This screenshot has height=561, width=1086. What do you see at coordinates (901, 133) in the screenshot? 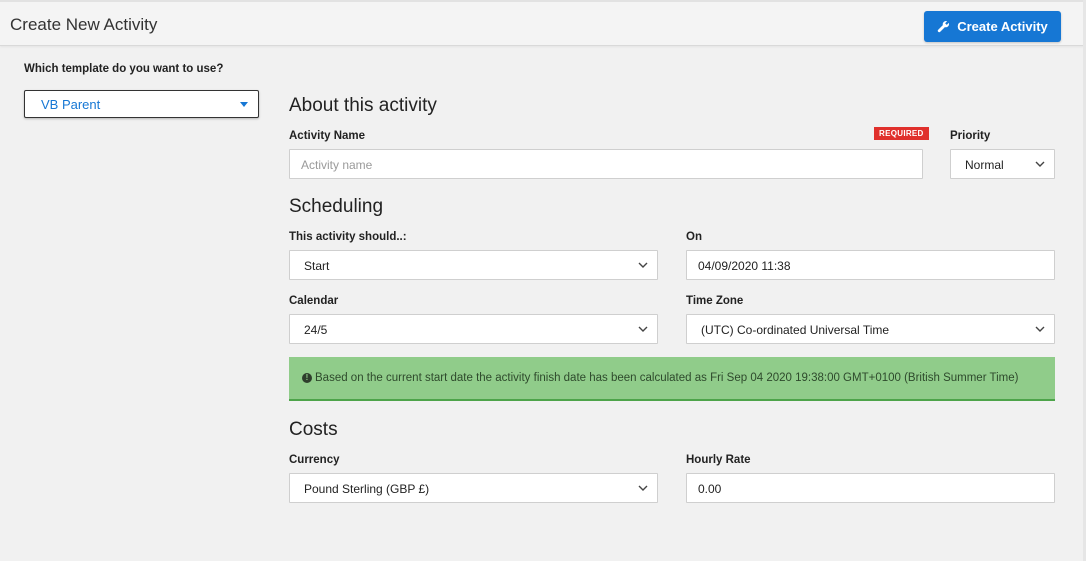
I see `required-badge: REQUIRED` at bounding box center [901, 133].